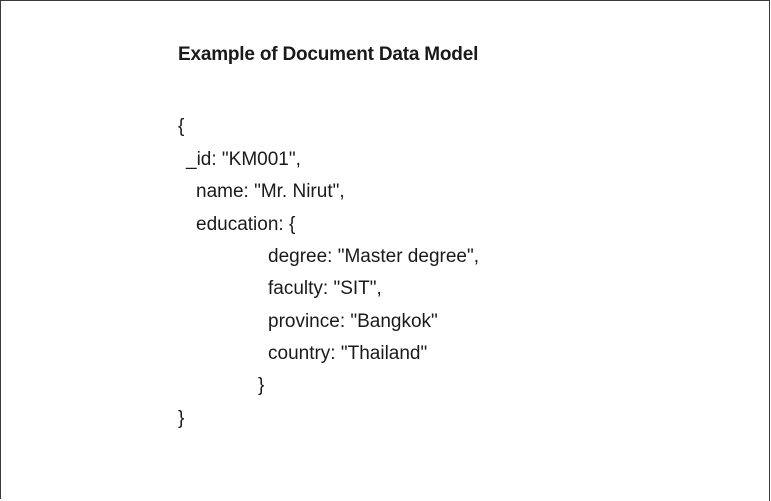  Describe the element at coordinates (373, 256) in the screenshot. I see `code-line-degree: degree: "Master degree",` at that location.